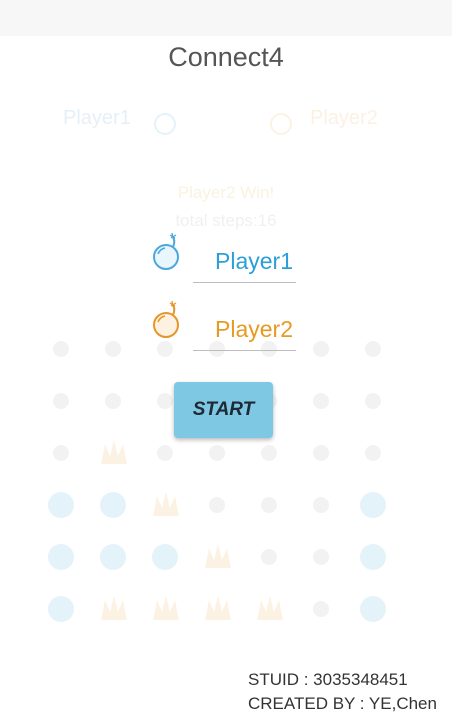 The image size is (452, 722). I want to click on player1-bomb-icon, so click(165, 124).